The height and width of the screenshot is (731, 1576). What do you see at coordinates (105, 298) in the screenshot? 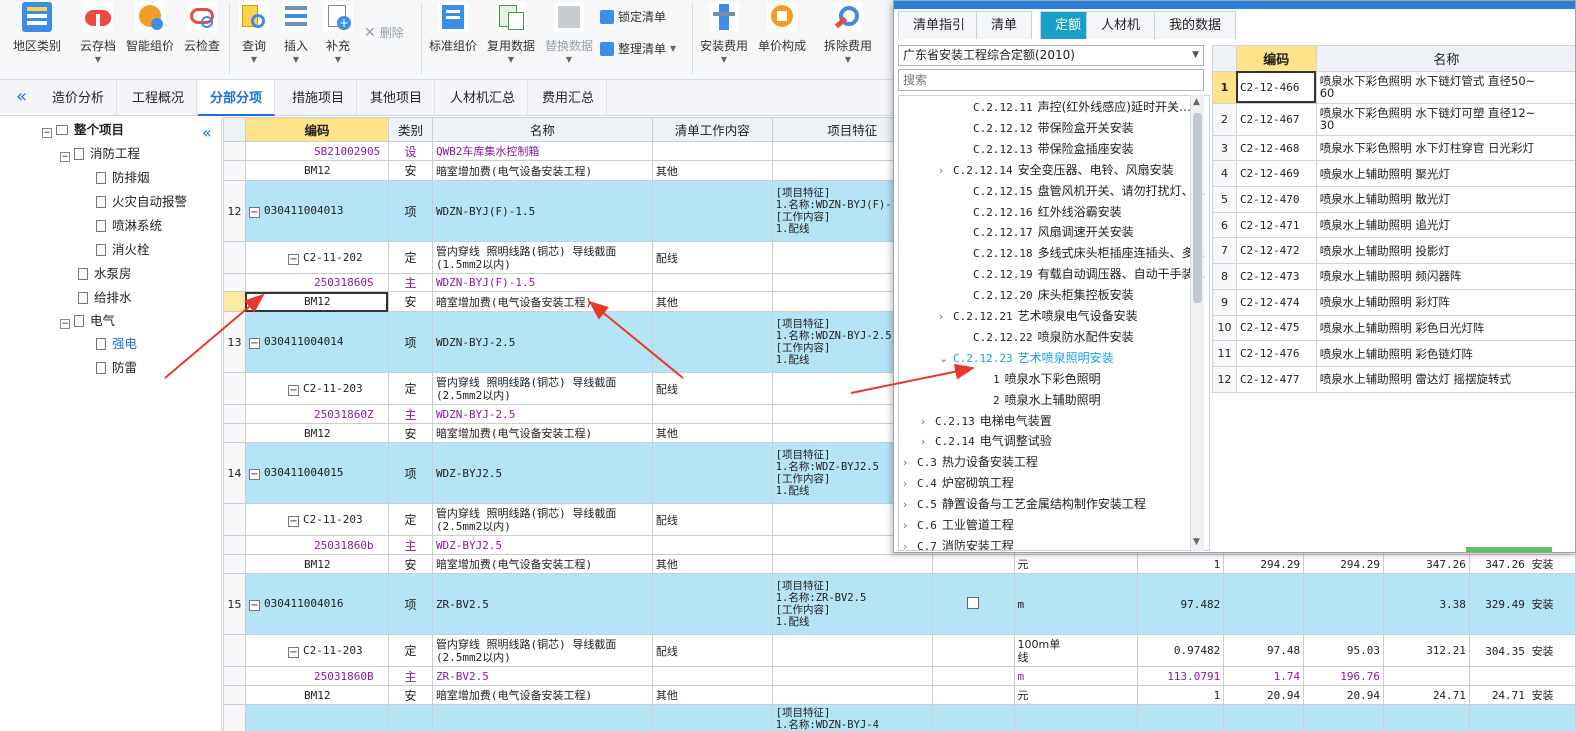
I see `tree-node-water: 给排水` at bounding box center [105, 298].